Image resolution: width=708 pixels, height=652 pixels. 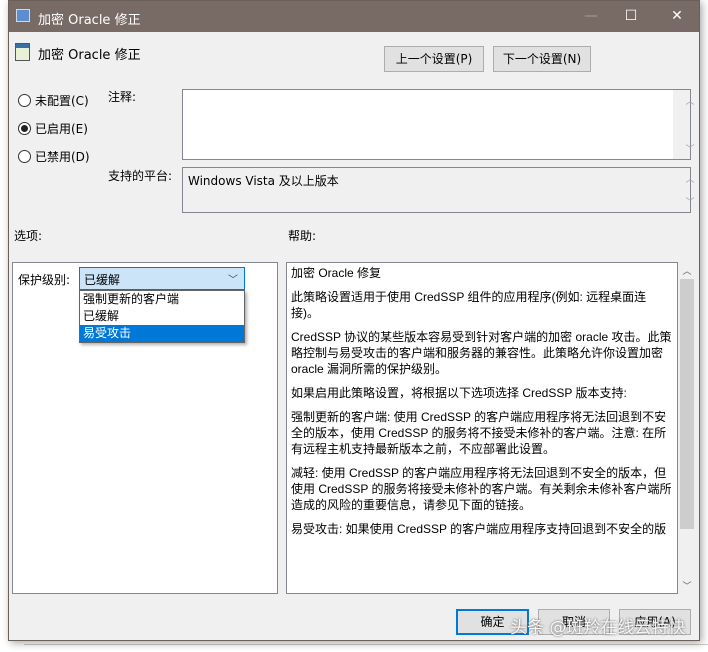 I want to click on title-bar: 加密 Oracle 修正 — ☐ ✕, so click(x=354, y=16).